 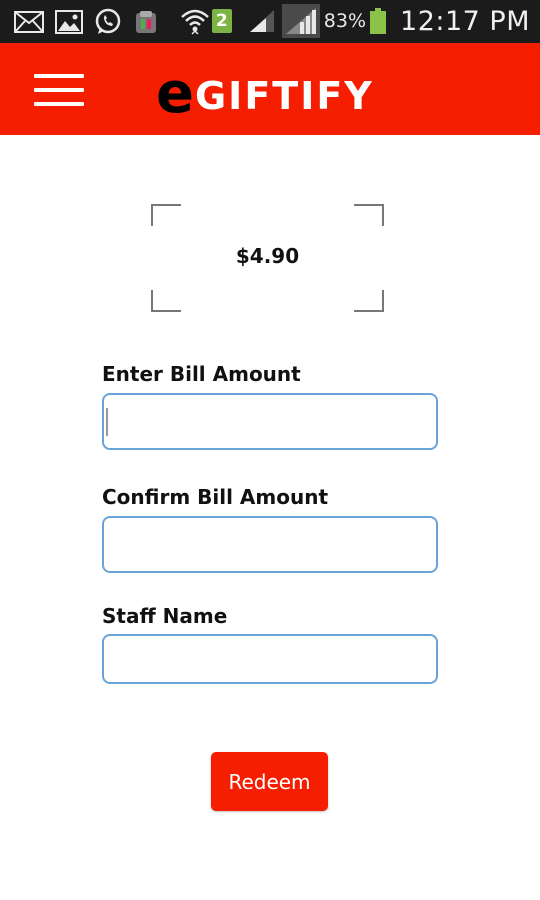 I want to click on status-bar-right: 2 83% 12:17 PM, so click(x=355, y=21).